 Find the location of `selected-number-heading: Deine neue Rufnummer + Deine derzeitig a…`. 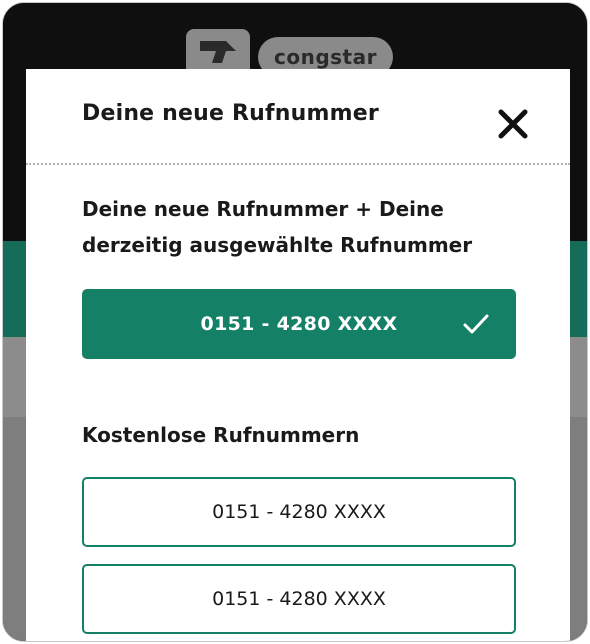

selected-number-heading: Deine neue Rufnummer + Deine derzeitig a… is located at coordinates (277, 227).